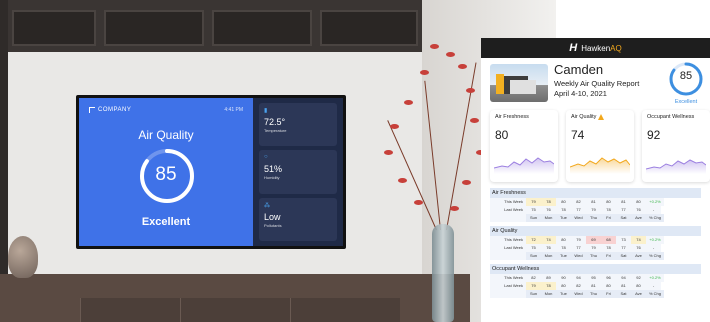 The width and height of the screenshot is (710, 322). Describe the element at coordinates (266, 111) in the screenshot. I see `thermometer-icon: ▮` at that location.